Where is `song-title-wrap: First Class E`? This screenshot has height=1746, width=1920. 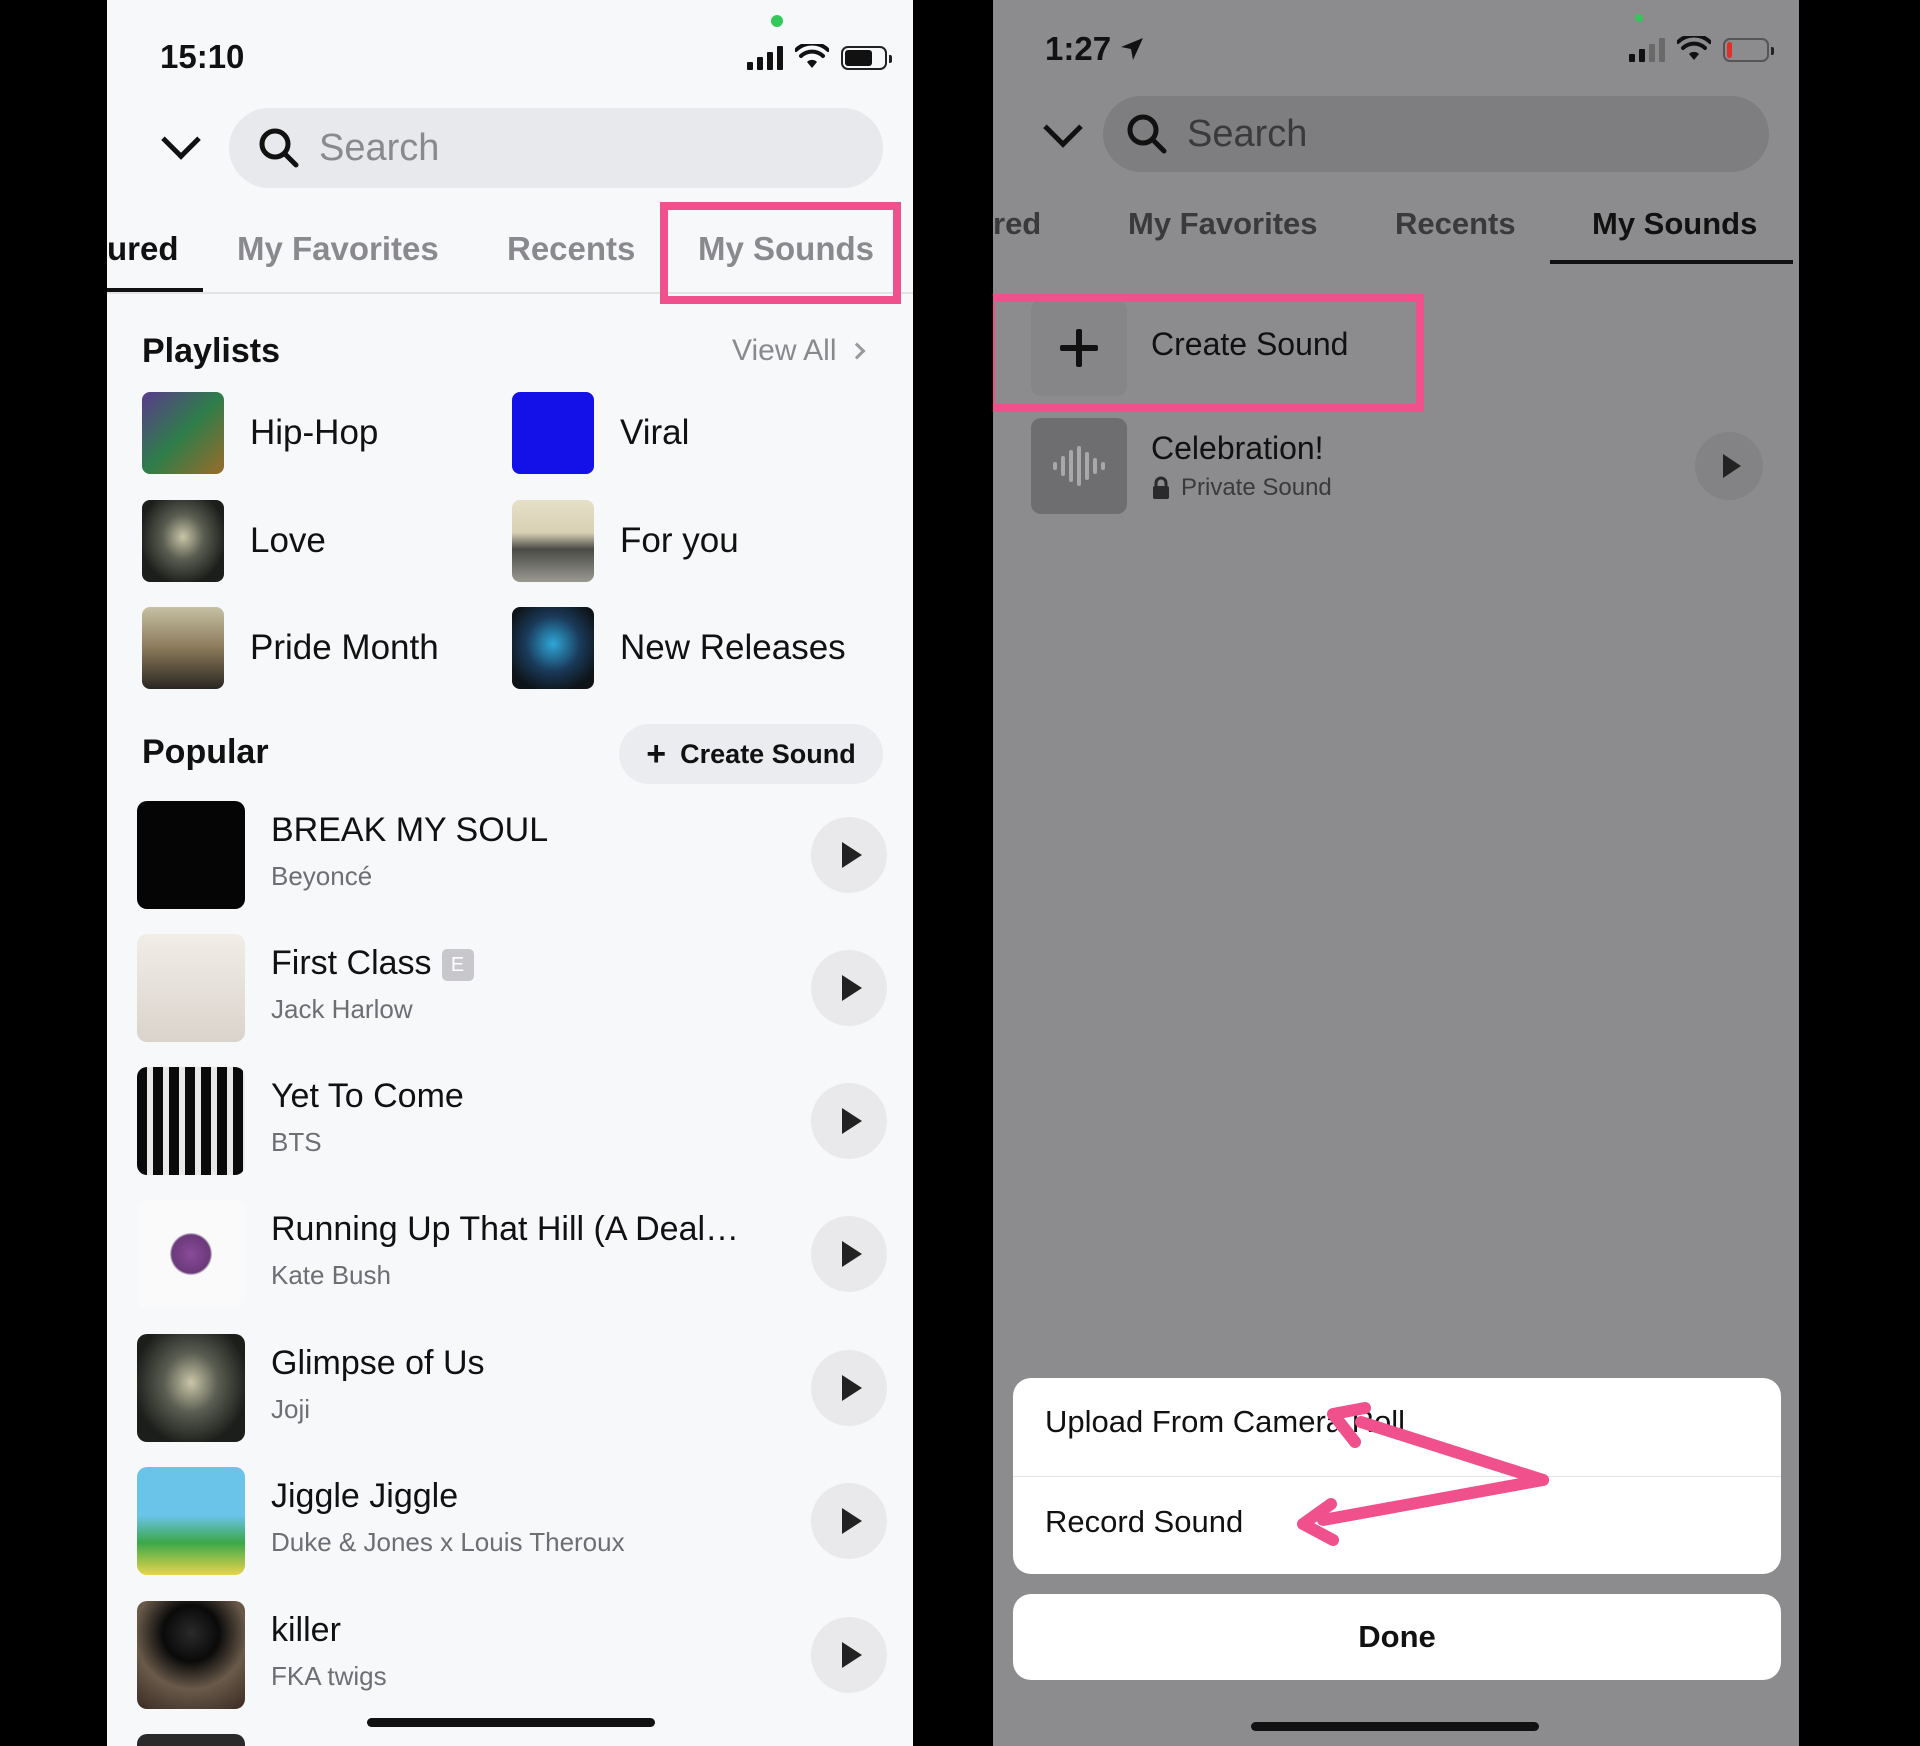
song-title-wrap: First Class E is located at coordinates (372, 963).